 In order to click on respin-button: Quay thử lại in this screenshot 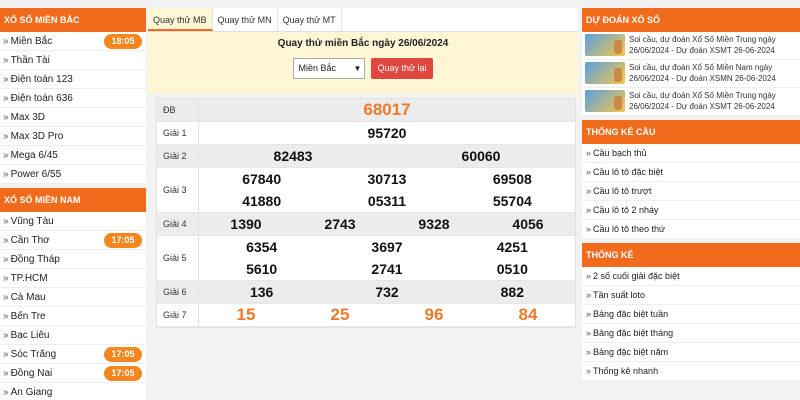, I will do `click(402, 68)`.